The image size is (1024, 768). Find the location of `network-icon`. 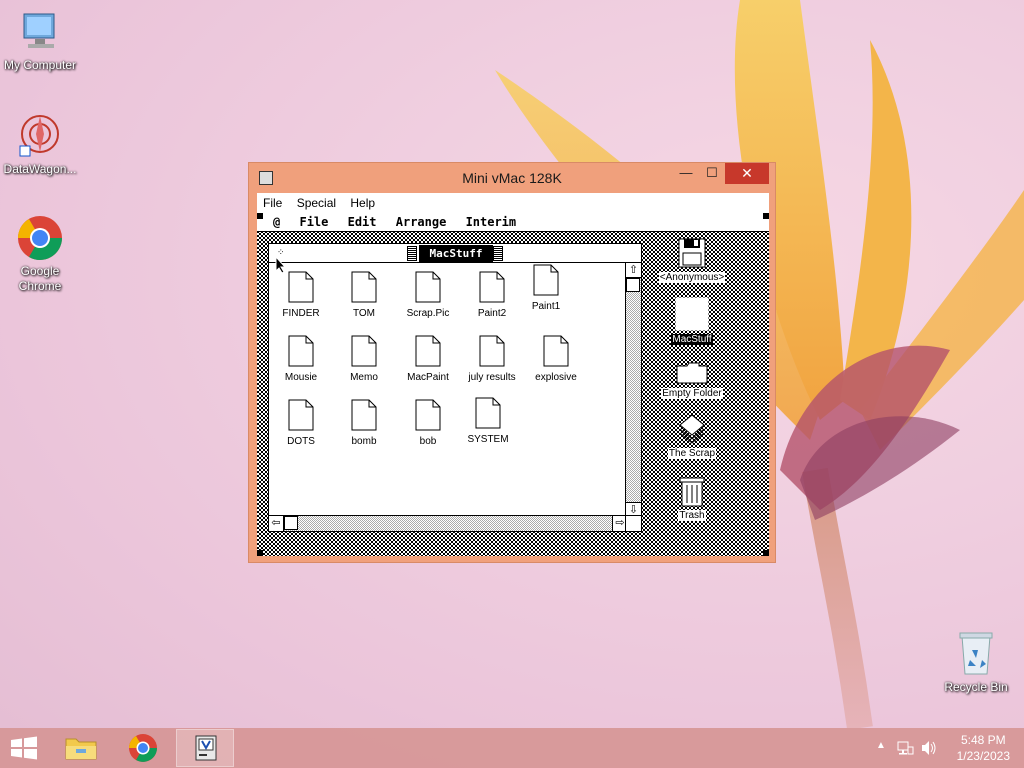

network-icon is located at coordinates (905, 748).